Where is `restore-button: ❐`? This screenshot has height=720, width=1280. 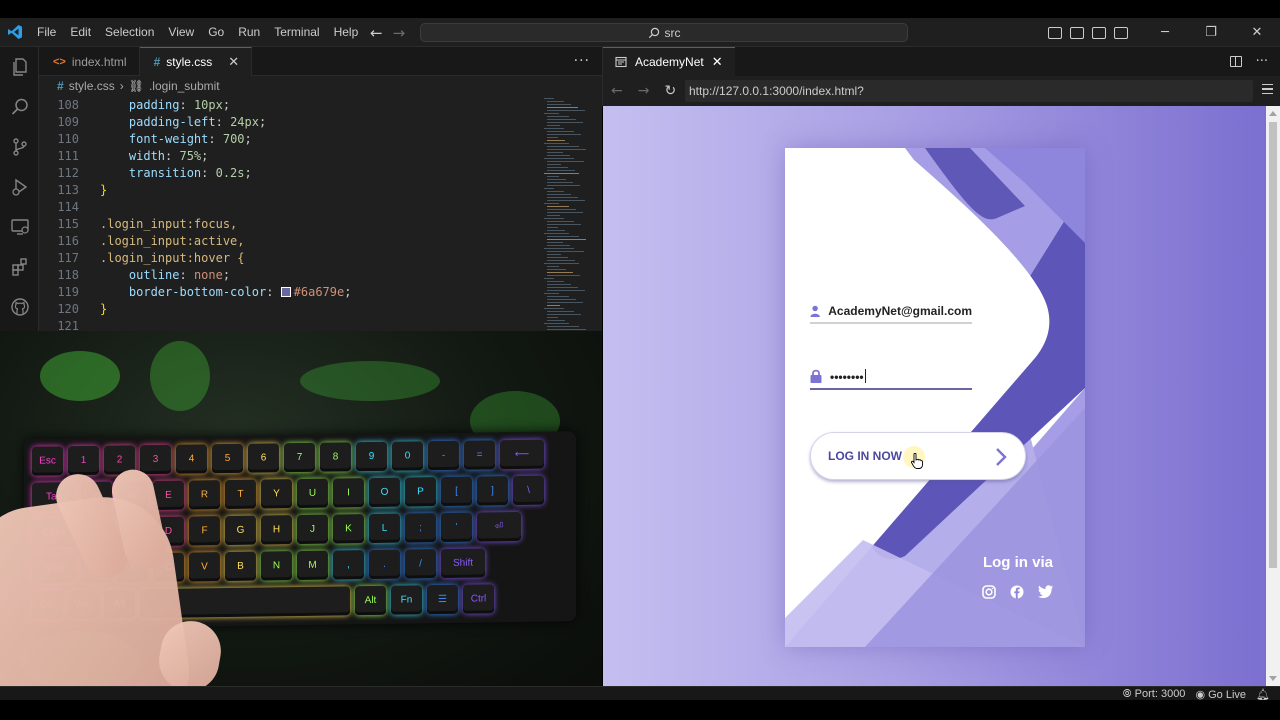 restore-button: ❐ is located at coordinates (1211, 32).